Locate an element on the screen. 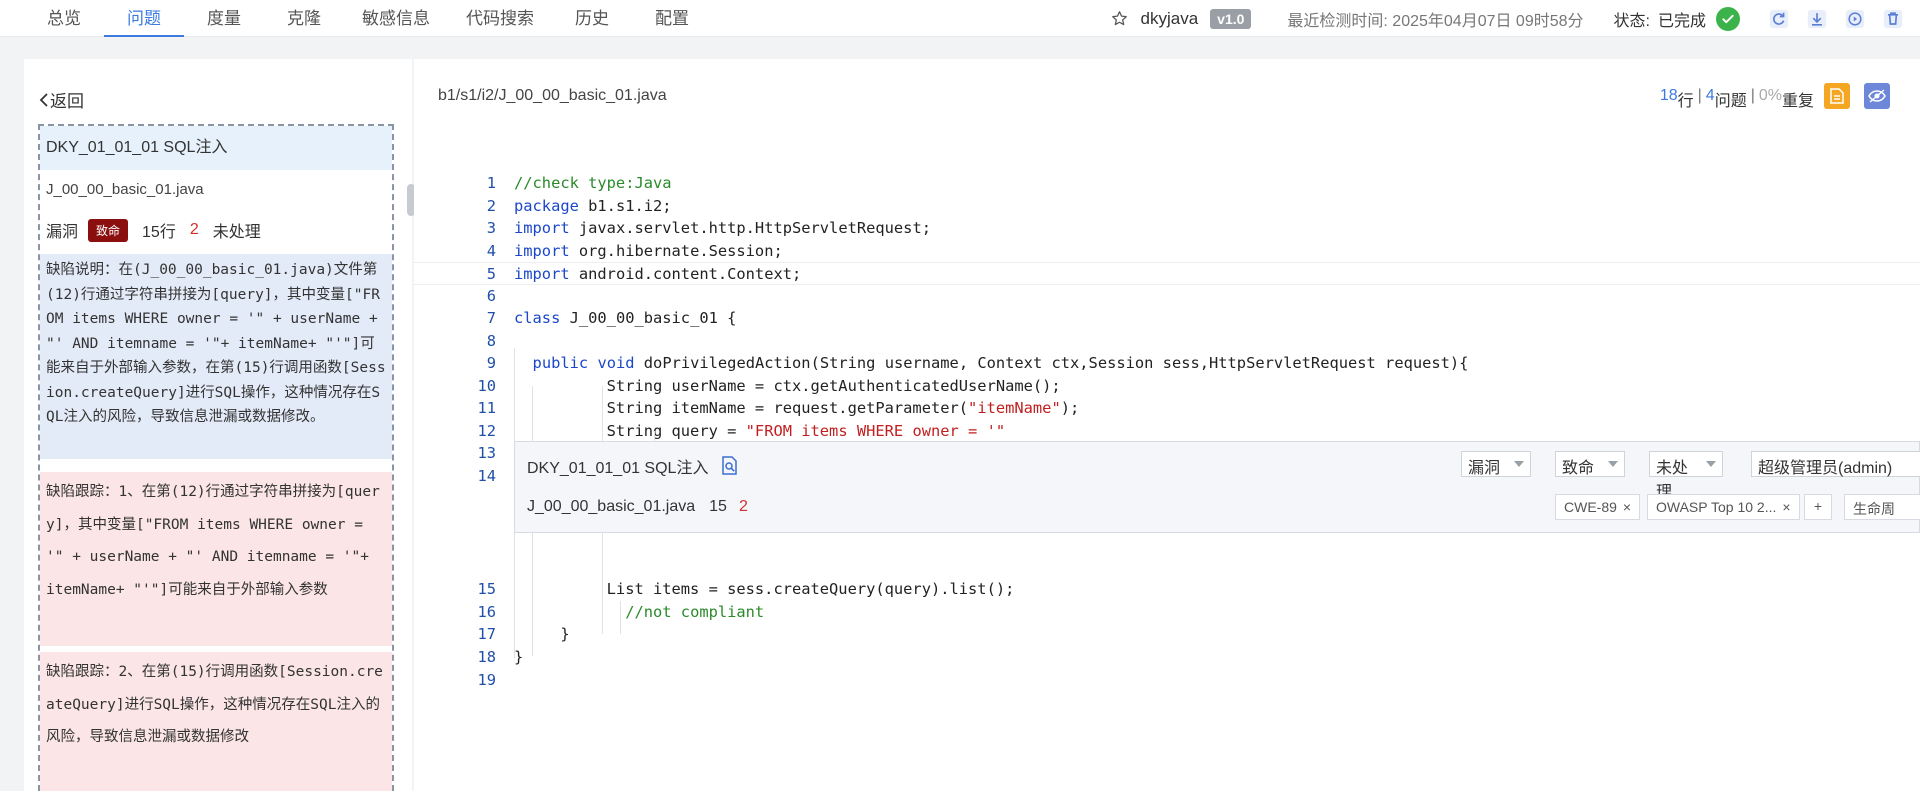 This screenshot has width=1920, height=791. tag-cwe: CWE-89 × is located at coordinates (1598, 507).